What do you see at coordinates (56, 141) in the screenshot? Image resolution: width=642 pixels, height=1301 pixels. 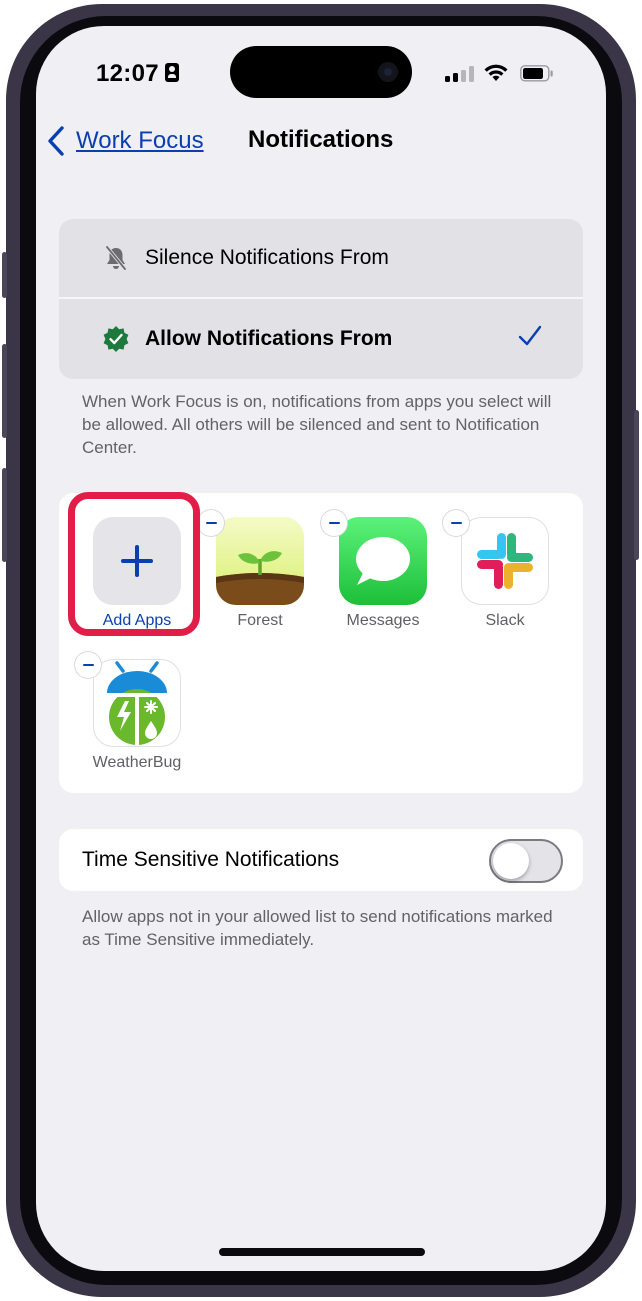 I see `chevron-left-icon` at bounding box center [56, 141].